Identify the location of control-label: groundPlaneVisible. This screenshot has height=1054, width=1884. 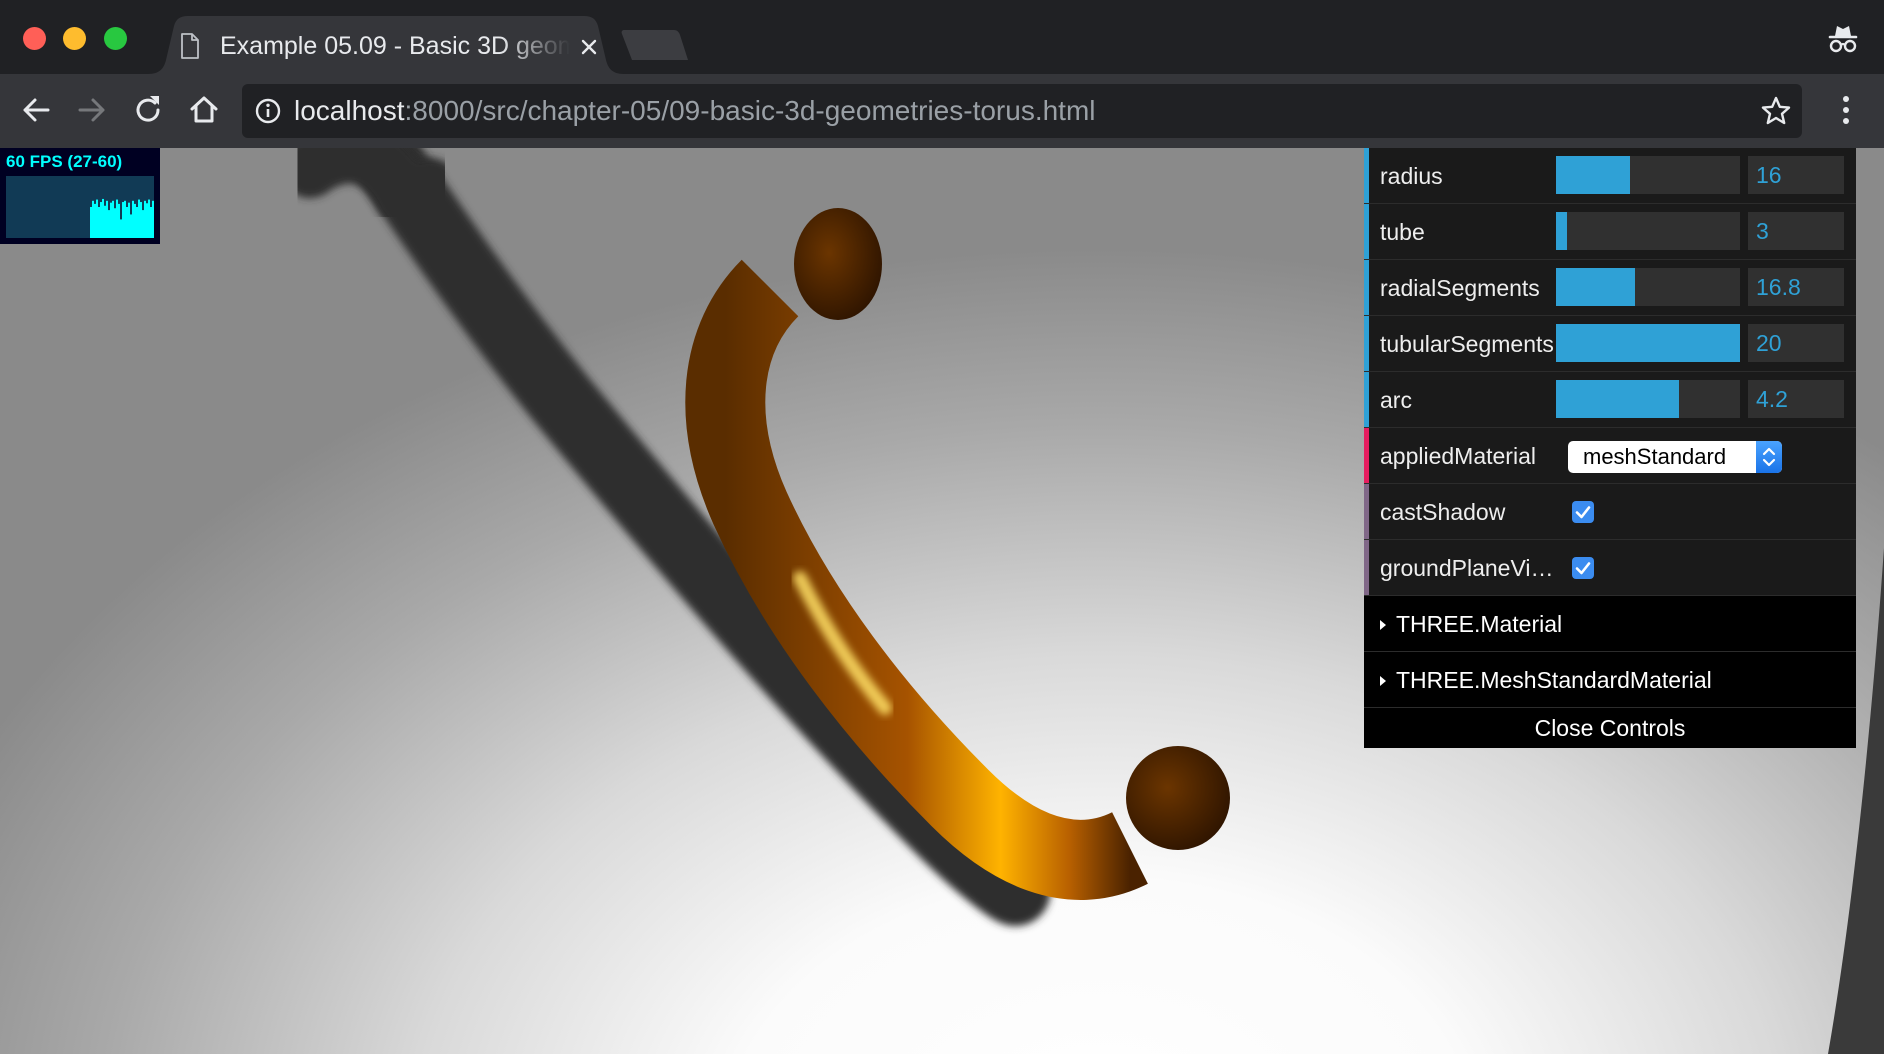
(1469, 568).